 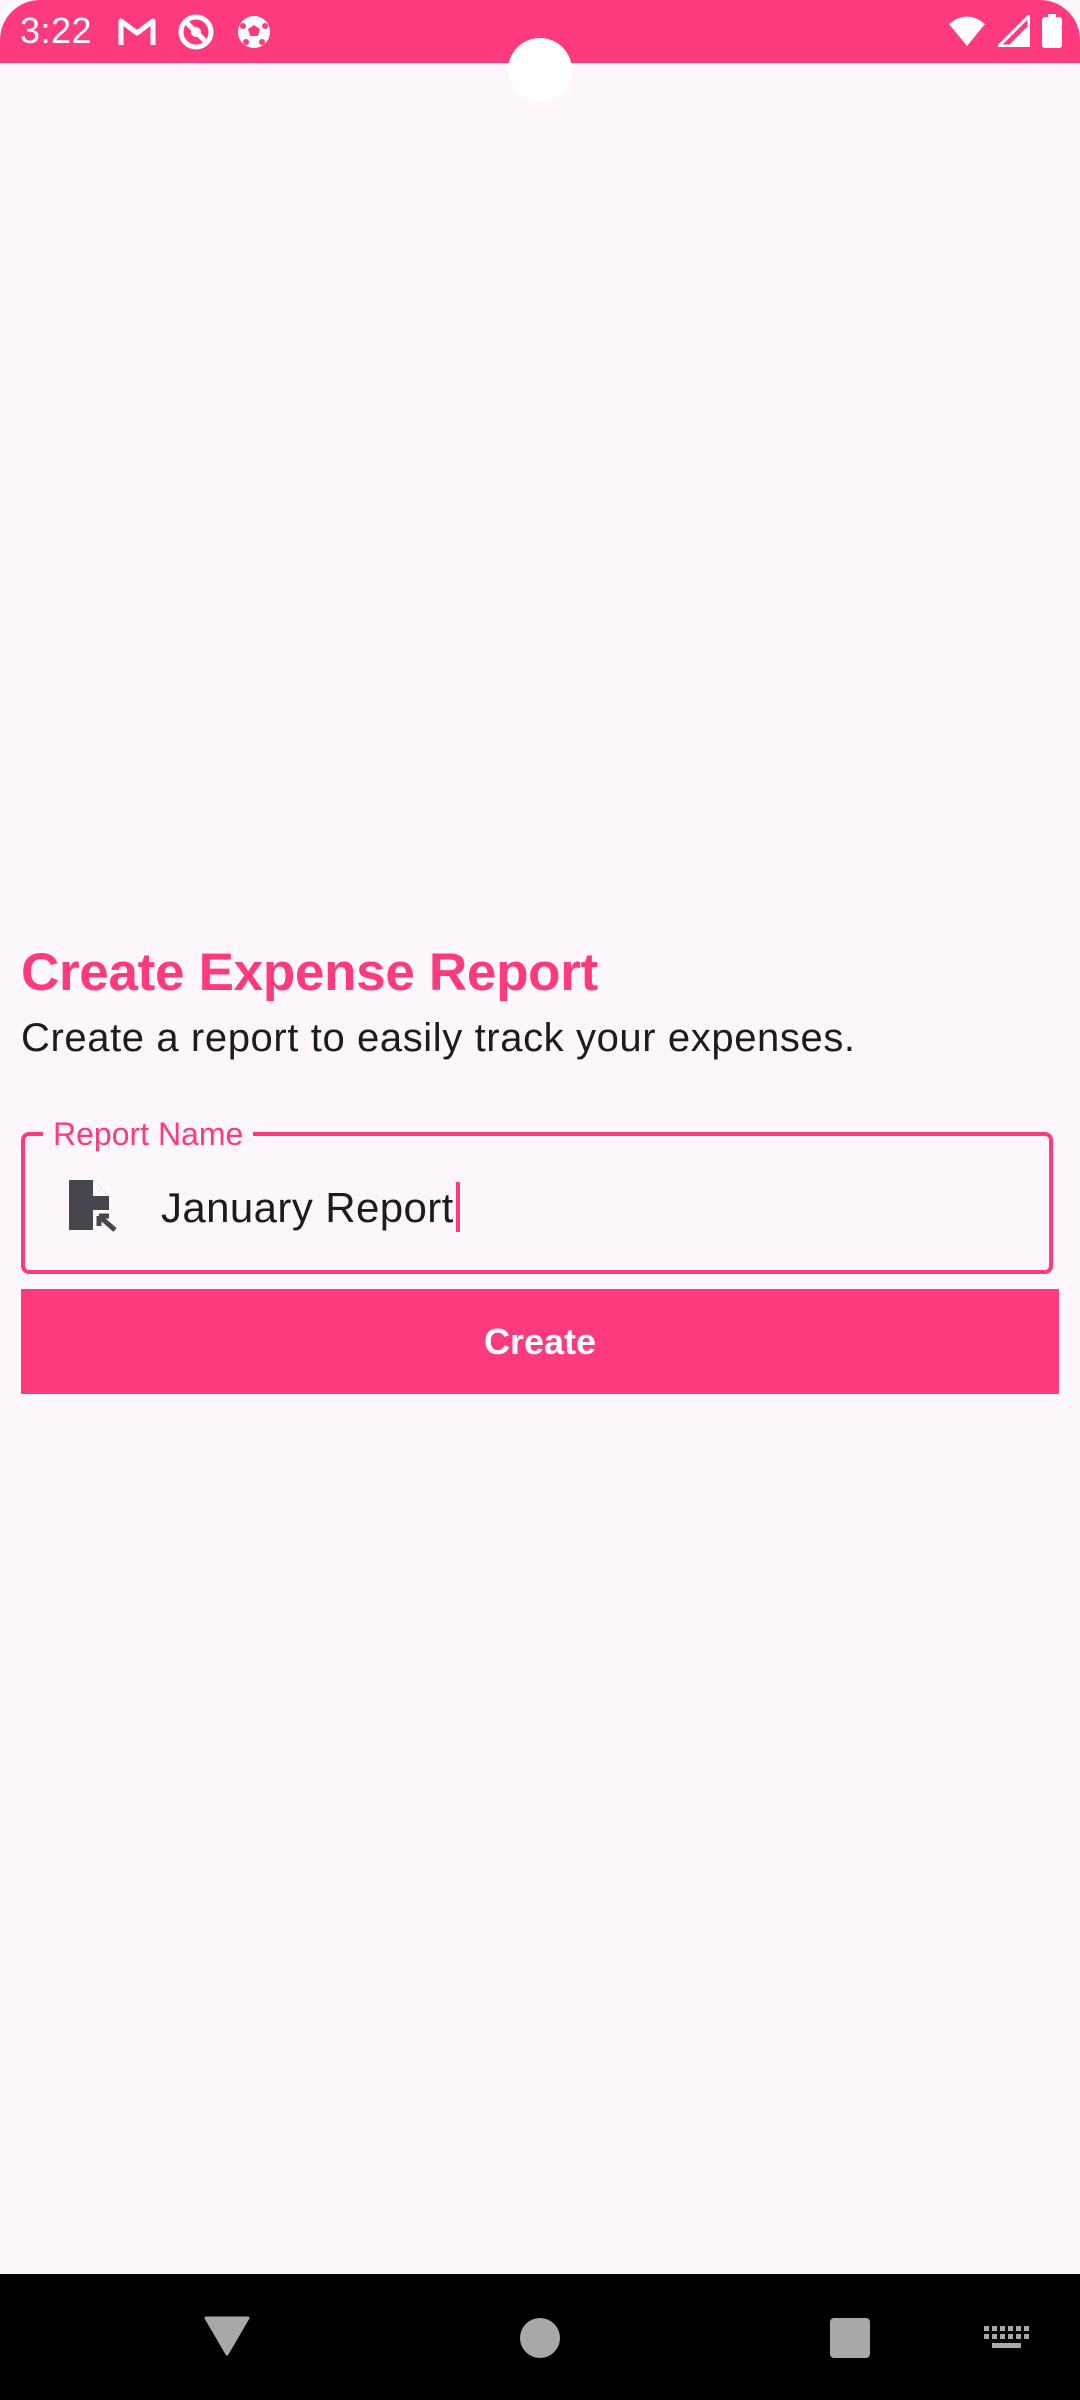 What do you see at coordinates (1014, 31) in the screenshot?
I see `cell-signal-icon` at bounding box center [1014, 31].